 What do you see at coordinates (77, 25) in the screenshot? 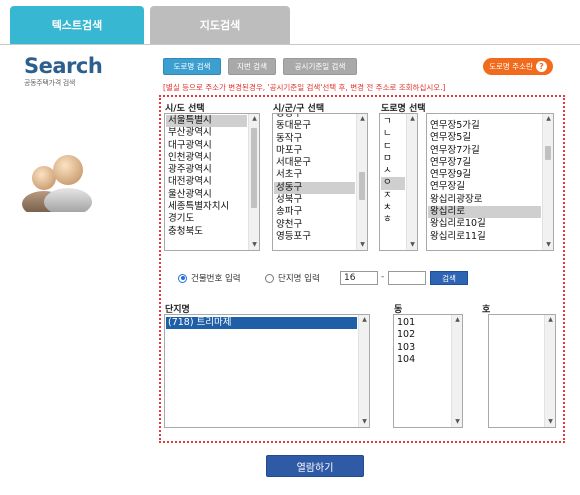
I see `tab-text-search: 텍스트검색` at bounding box center [77, 25].